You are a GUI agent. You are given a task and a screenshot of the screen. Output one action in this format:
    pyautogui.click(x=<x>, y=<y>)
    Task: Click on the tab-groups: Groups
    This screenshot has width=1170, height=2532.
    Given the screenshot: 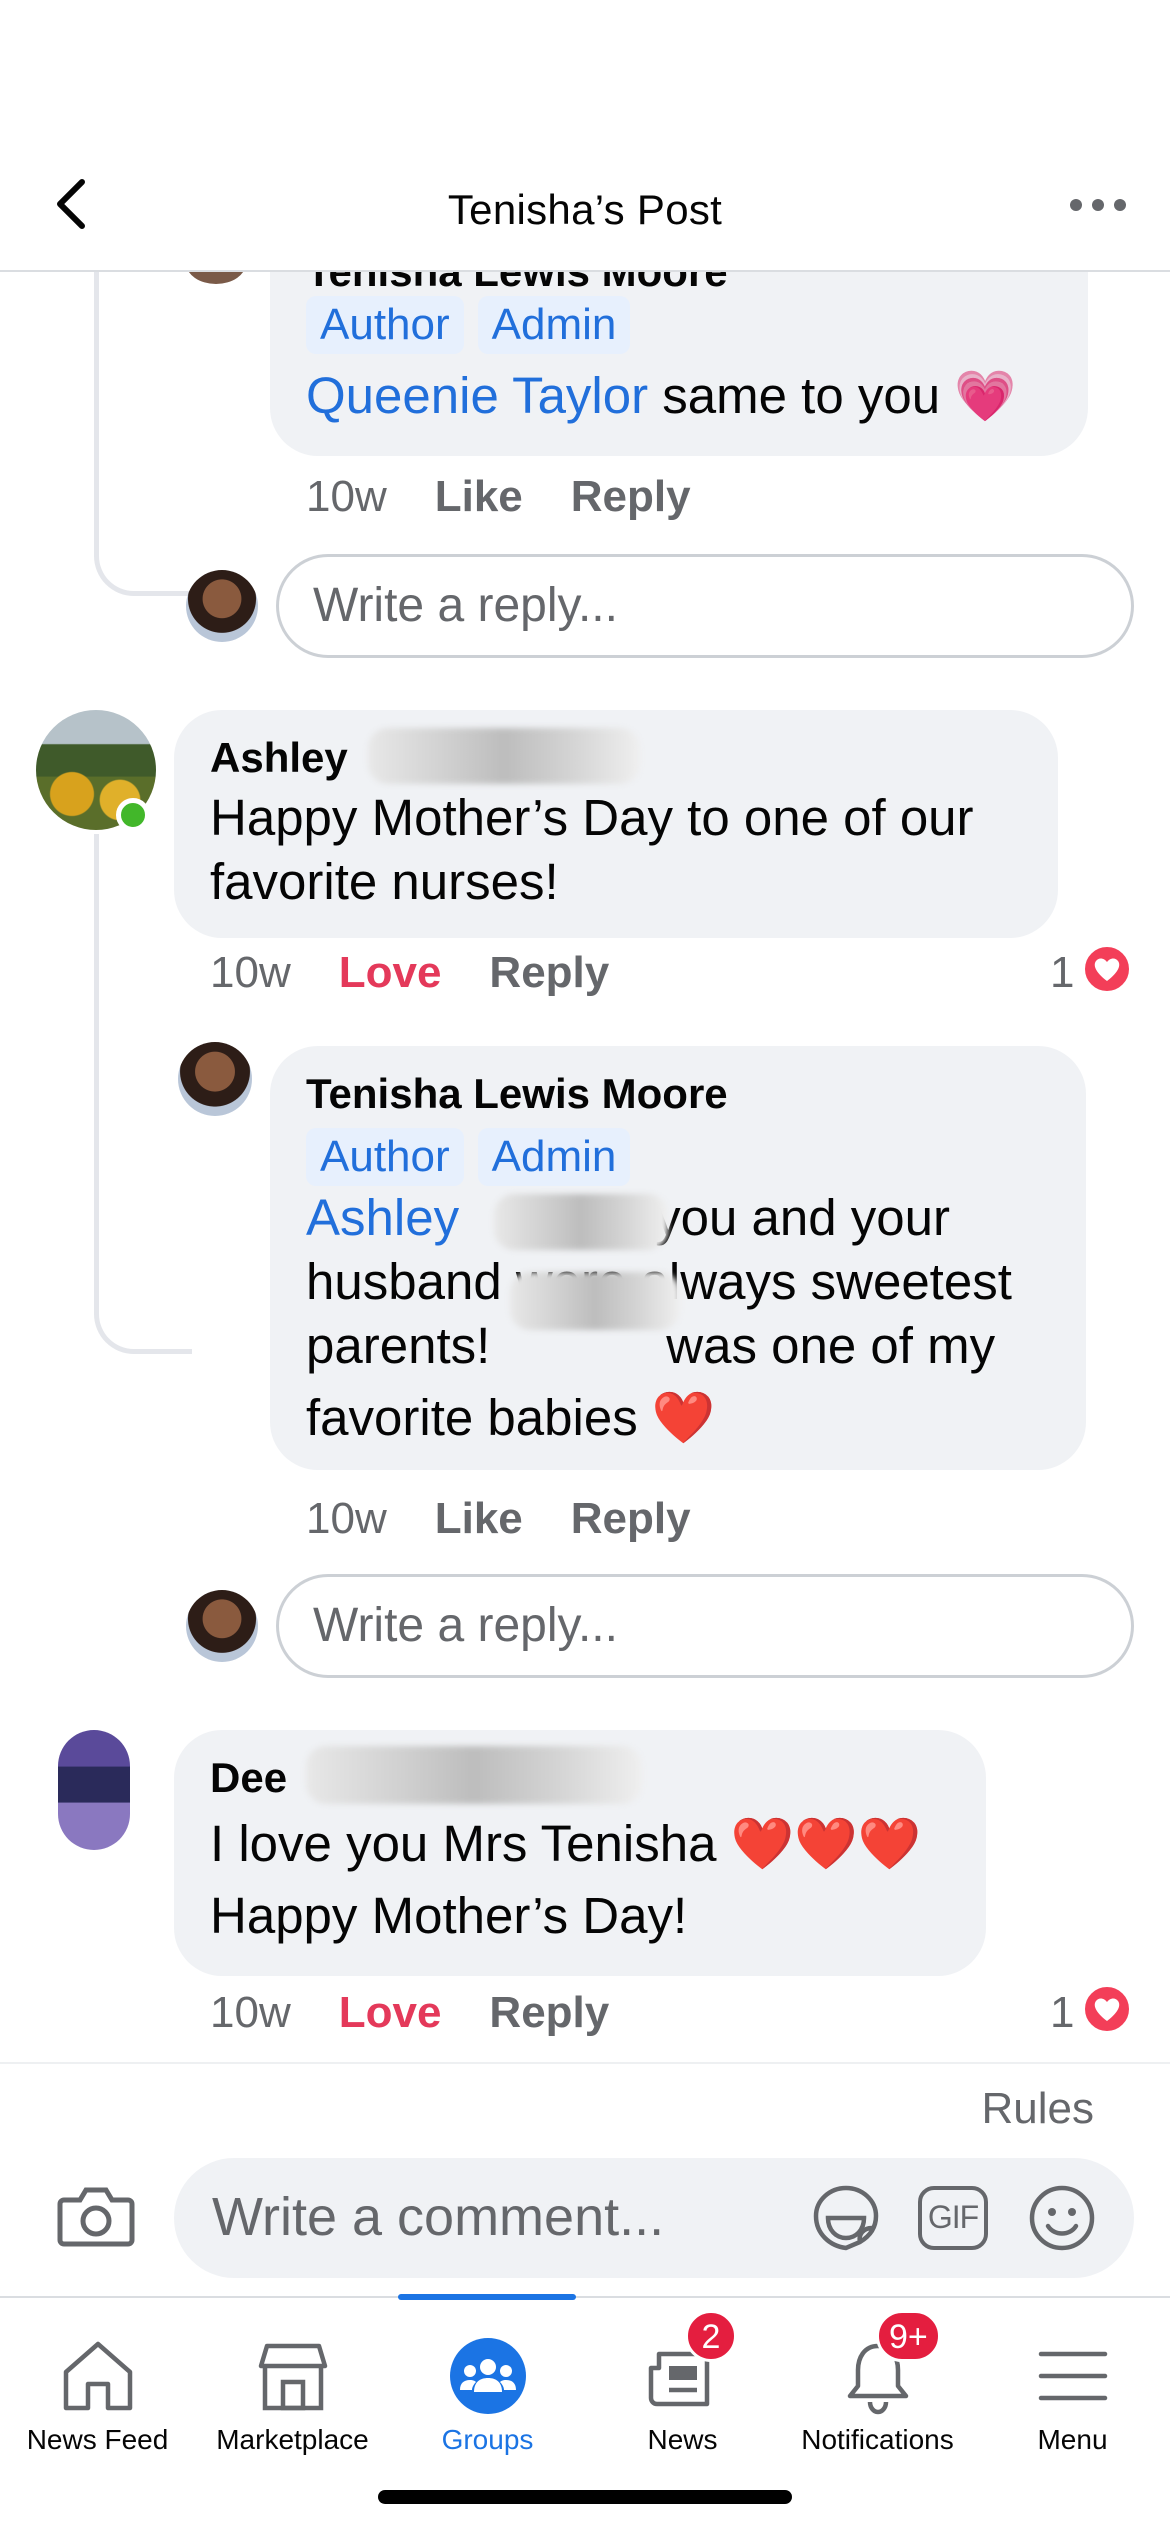 What is the action you would take?
    pyautogui.click(x=487, y=2383)
    